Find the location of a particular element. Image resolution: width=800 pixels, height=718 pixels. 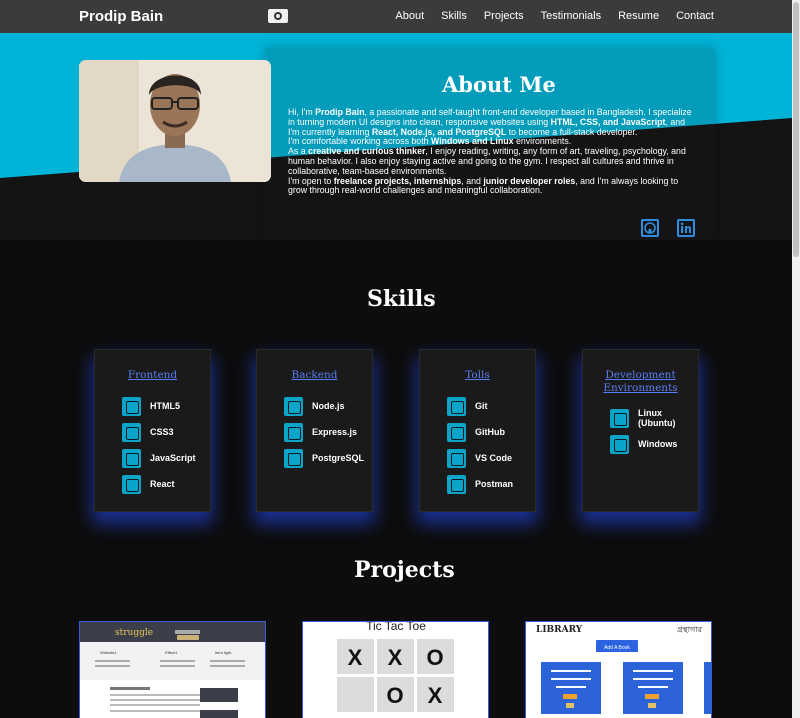

skill-item: React is located at coordinates (148, 484).